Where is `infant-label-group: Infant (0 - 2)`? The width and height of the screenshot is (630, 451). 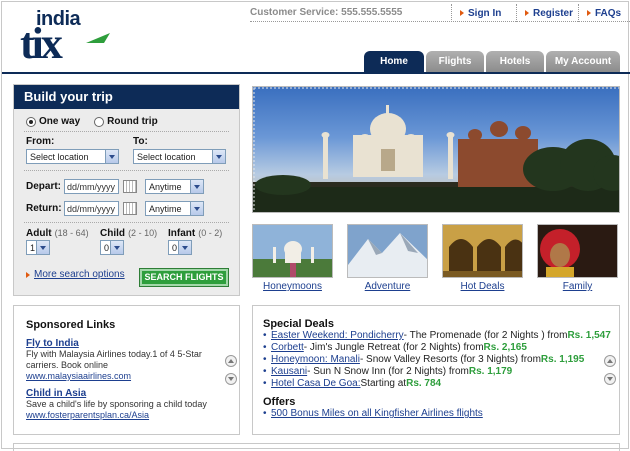 infant-label-group: Infant (0 - 2) is located at coordinates (195, 233).